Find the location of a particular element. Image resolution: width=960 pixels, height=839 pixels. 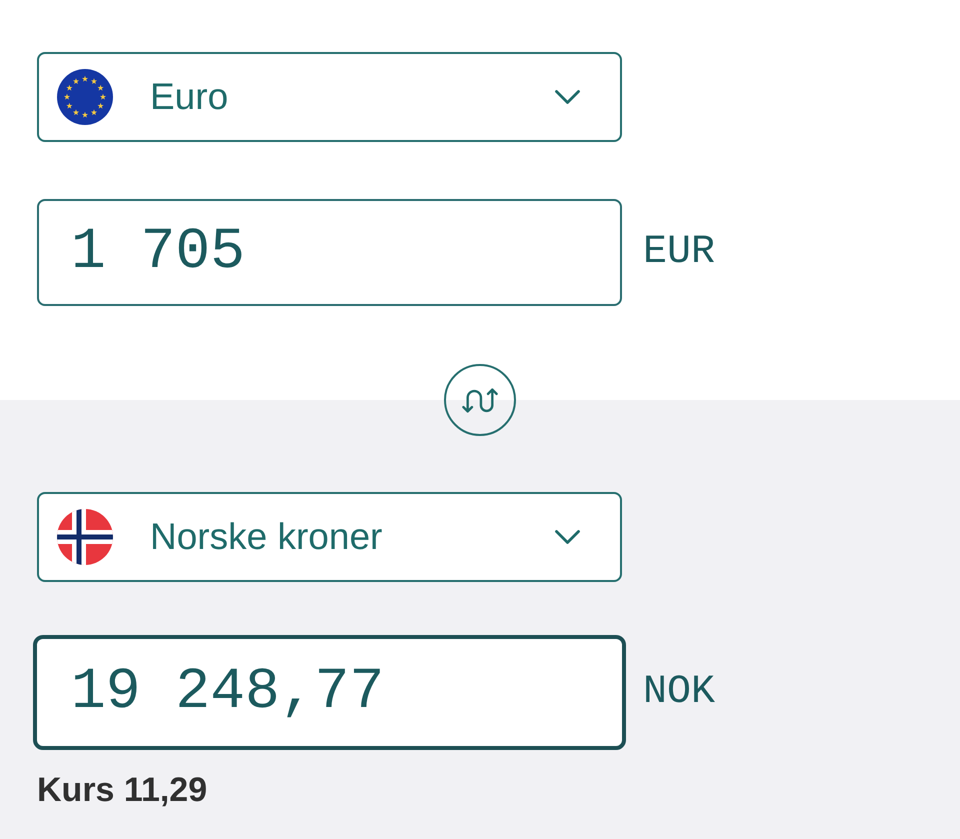

currency-code-label: NOK is located at coordinates (679, 692).